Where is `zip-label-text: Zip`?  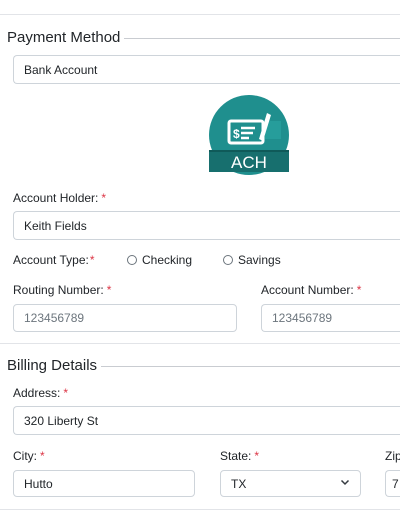 zip-label-text: Zip is located at coordinates (392, 456).